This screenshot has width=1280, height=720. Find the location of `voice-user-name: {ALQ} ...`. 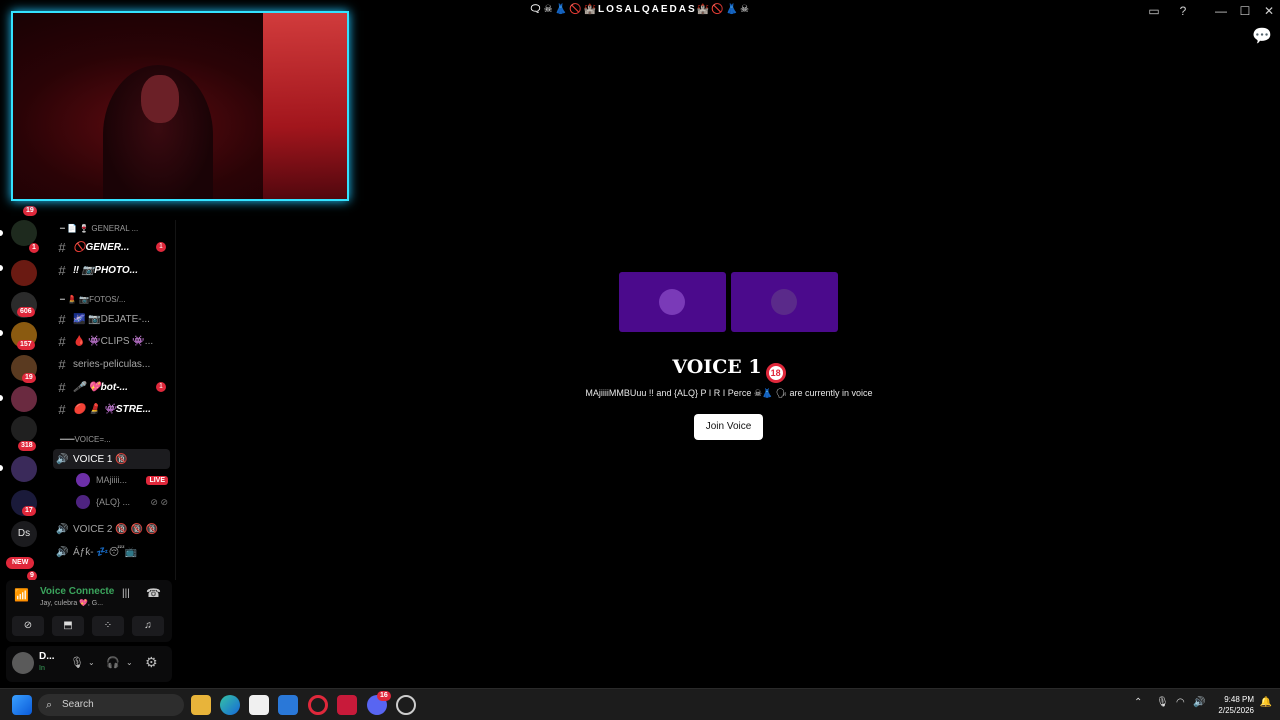

voice-user-name: {ALQ} ... is located at coordinates (113, 502).